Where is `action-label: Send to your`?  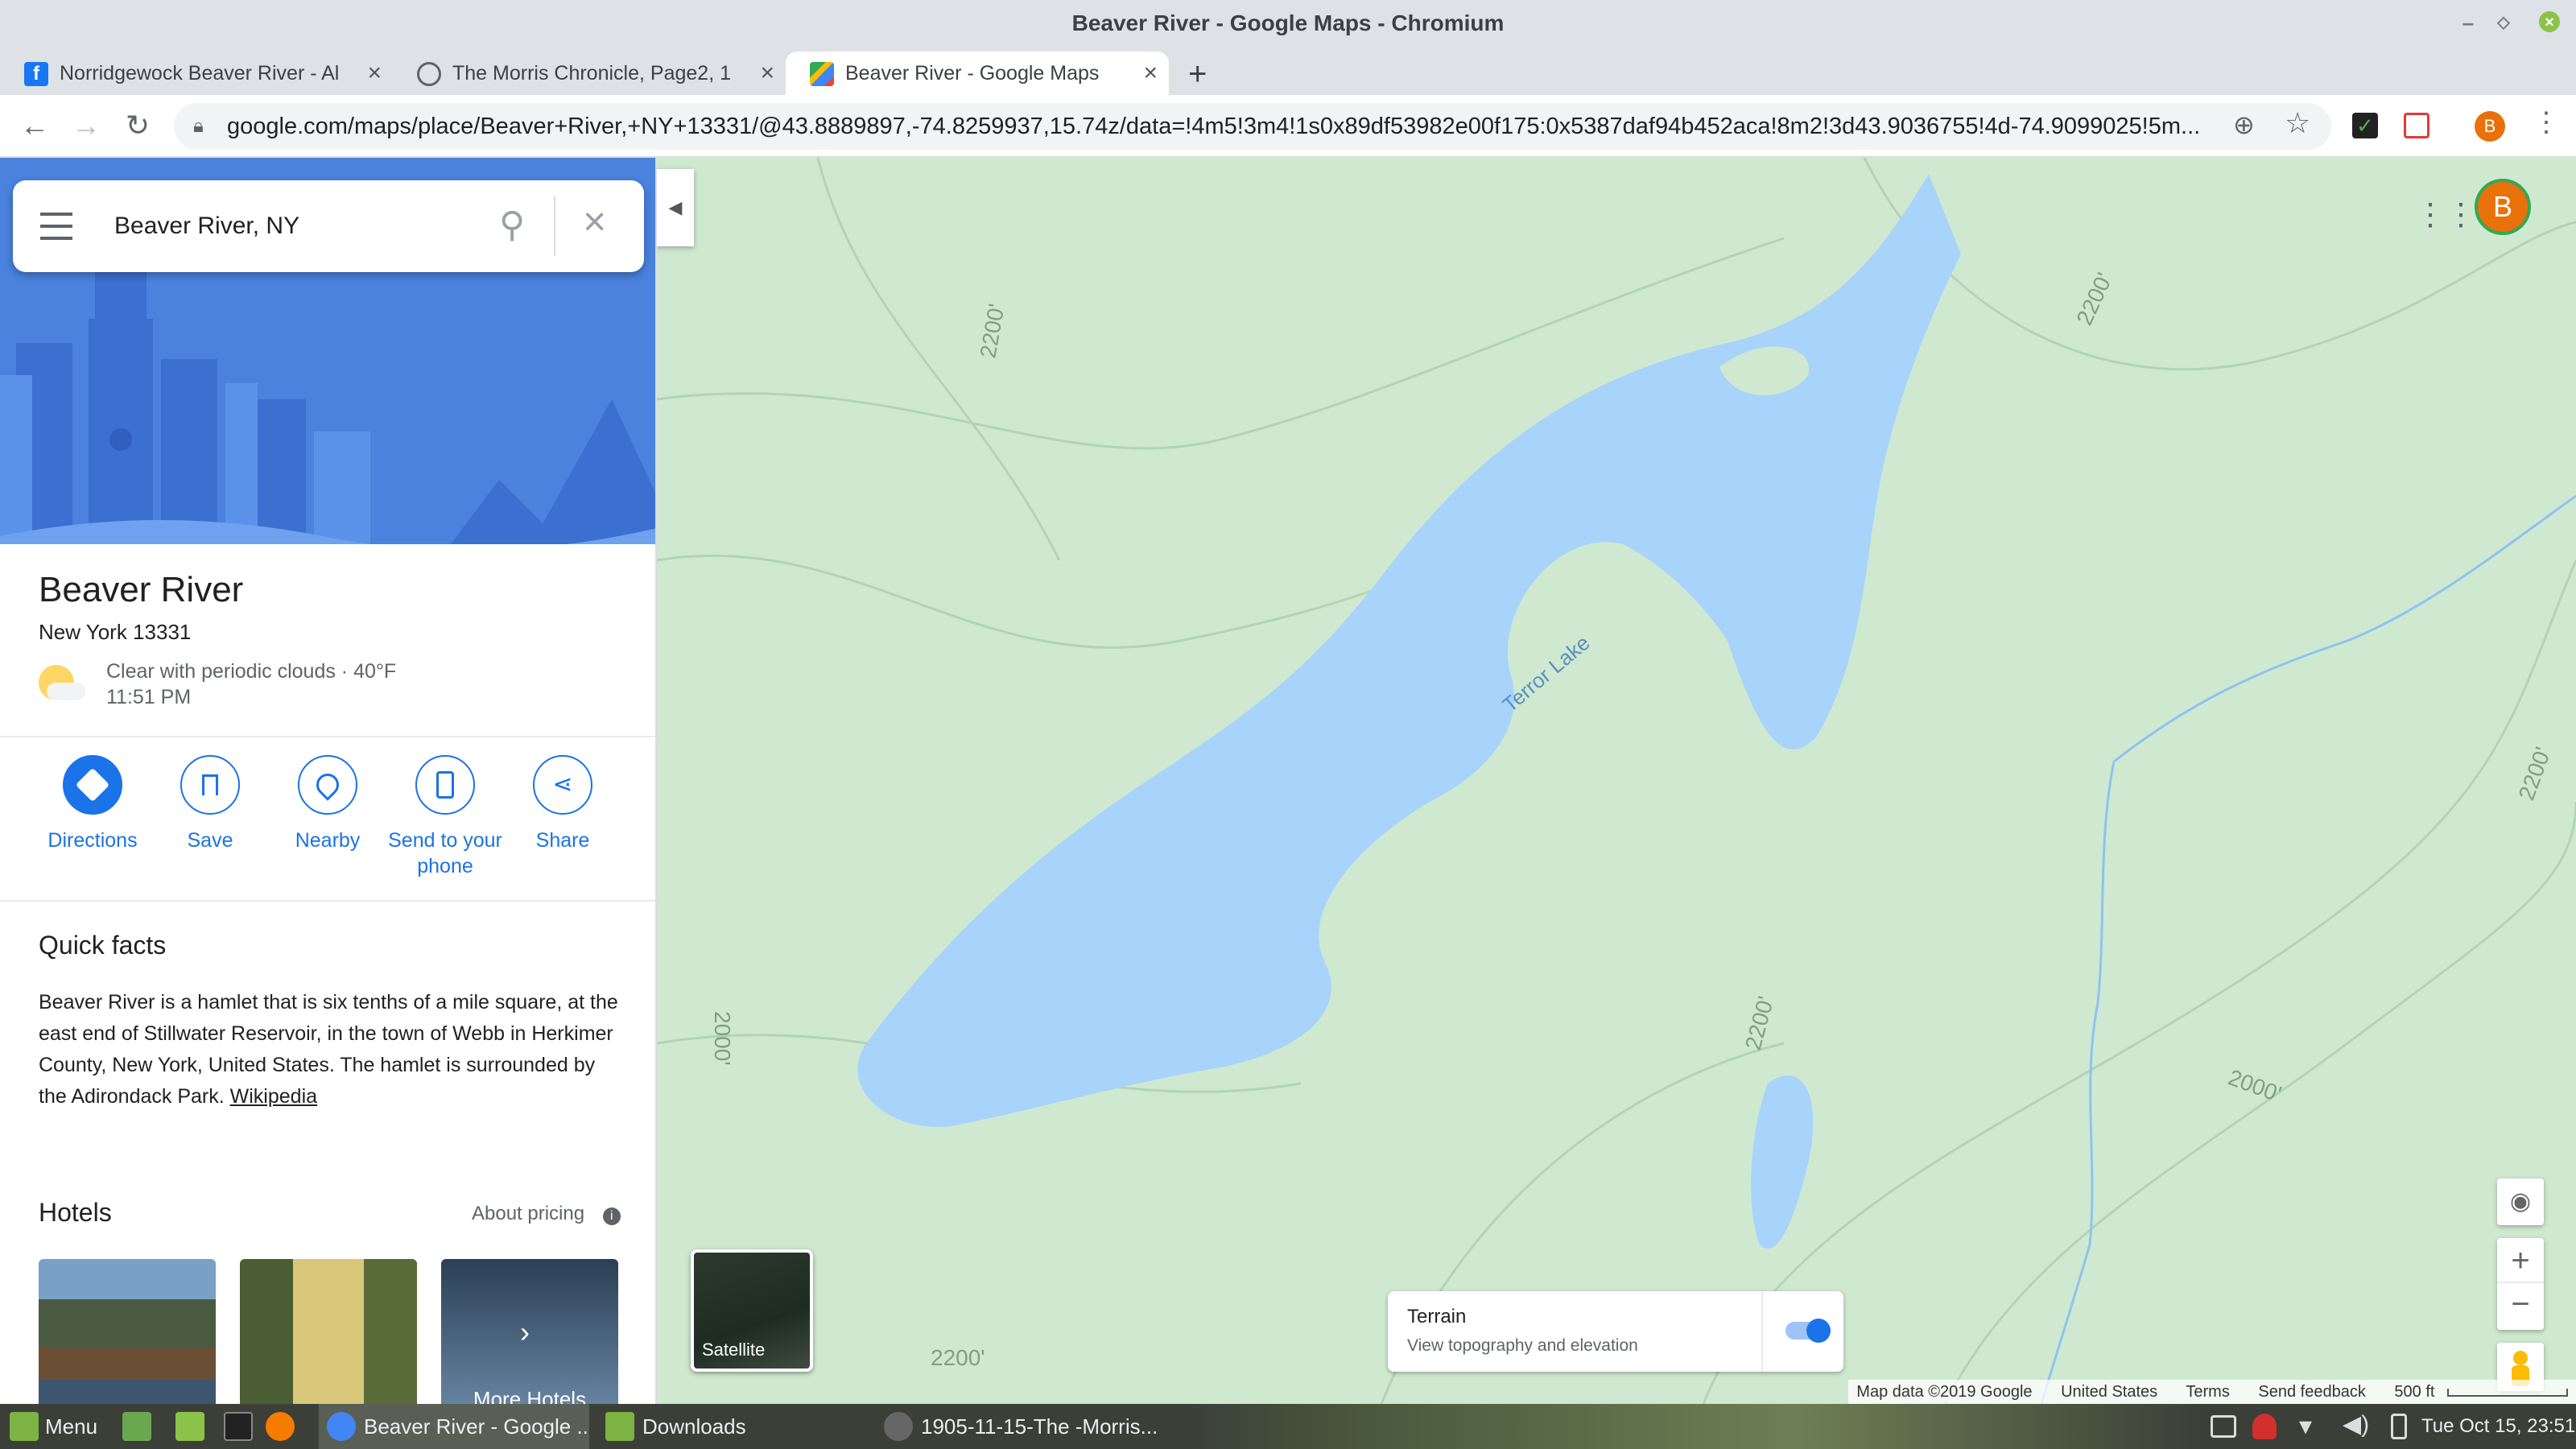
action-label: Send to your is located at coordinates (445, 841).